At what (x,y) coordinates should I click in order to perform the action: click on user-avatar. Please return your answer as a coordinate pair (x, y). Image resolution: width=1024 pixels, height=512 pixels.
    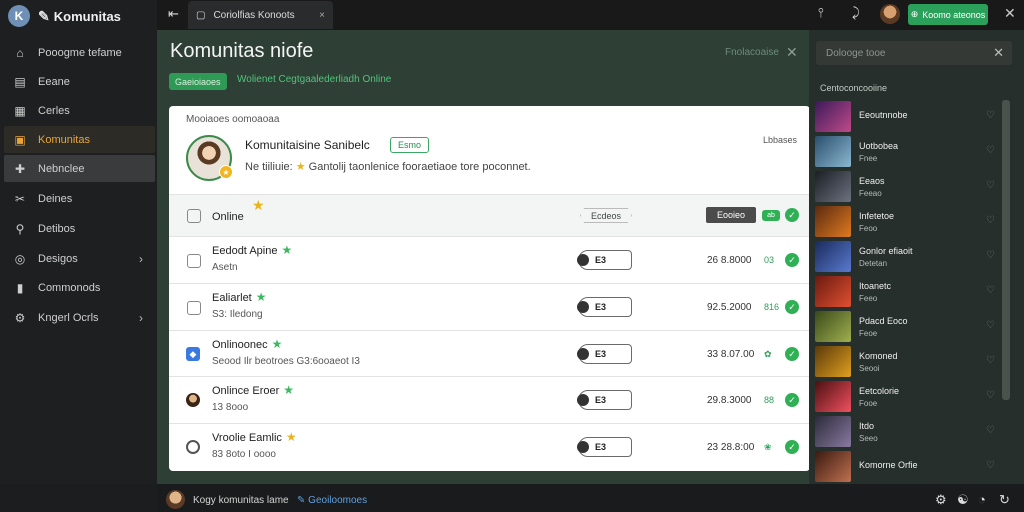
    Looking at the image, I should click on (890, 14).